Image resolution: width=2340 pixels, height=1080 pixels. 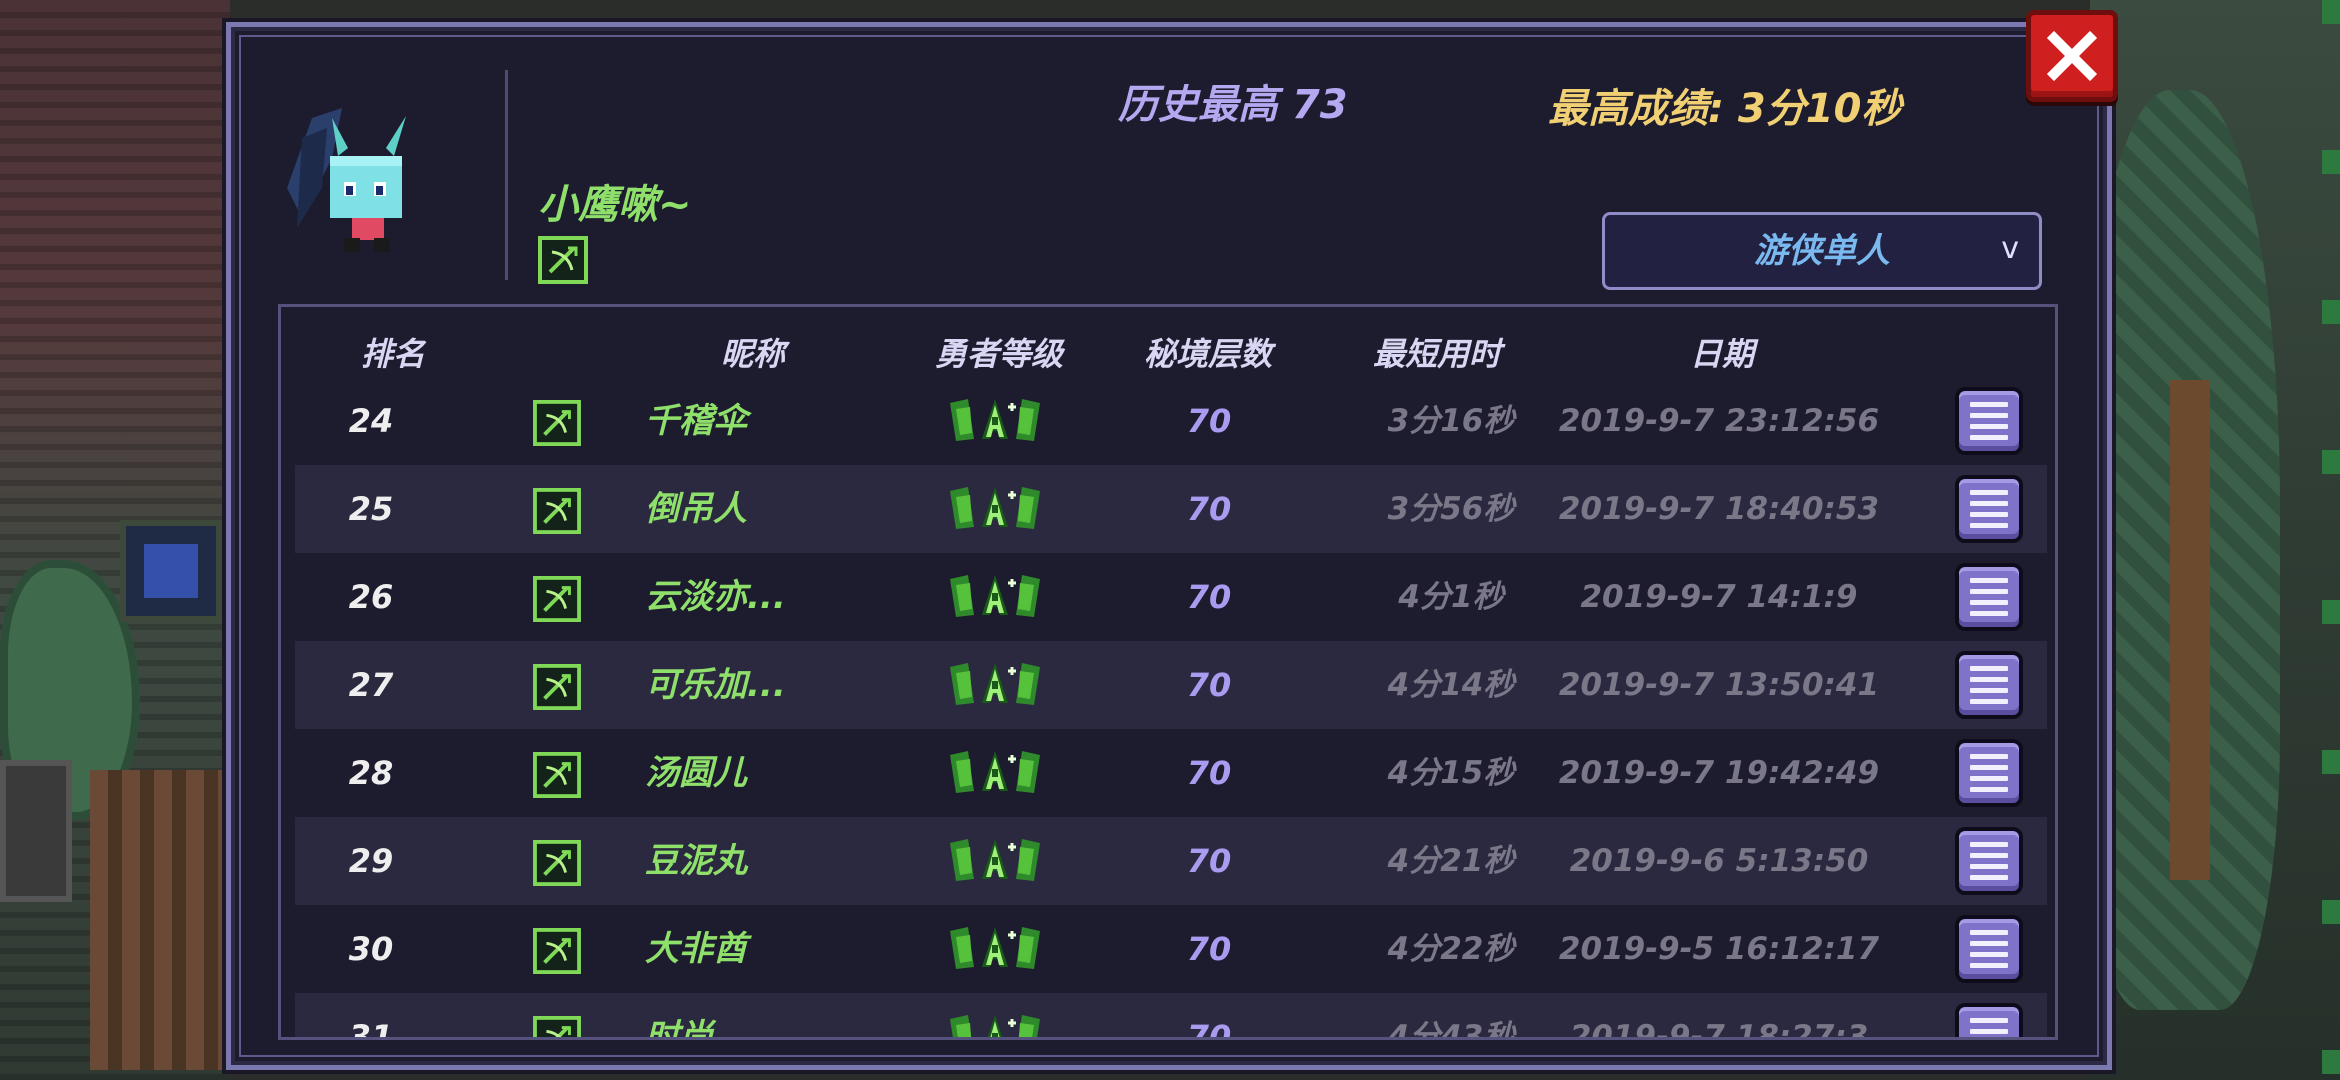 I want to click on table-row: 30 大非酋 70 4分22秒 2019-9-5 16:12:17, so click(x=1171, y=949).